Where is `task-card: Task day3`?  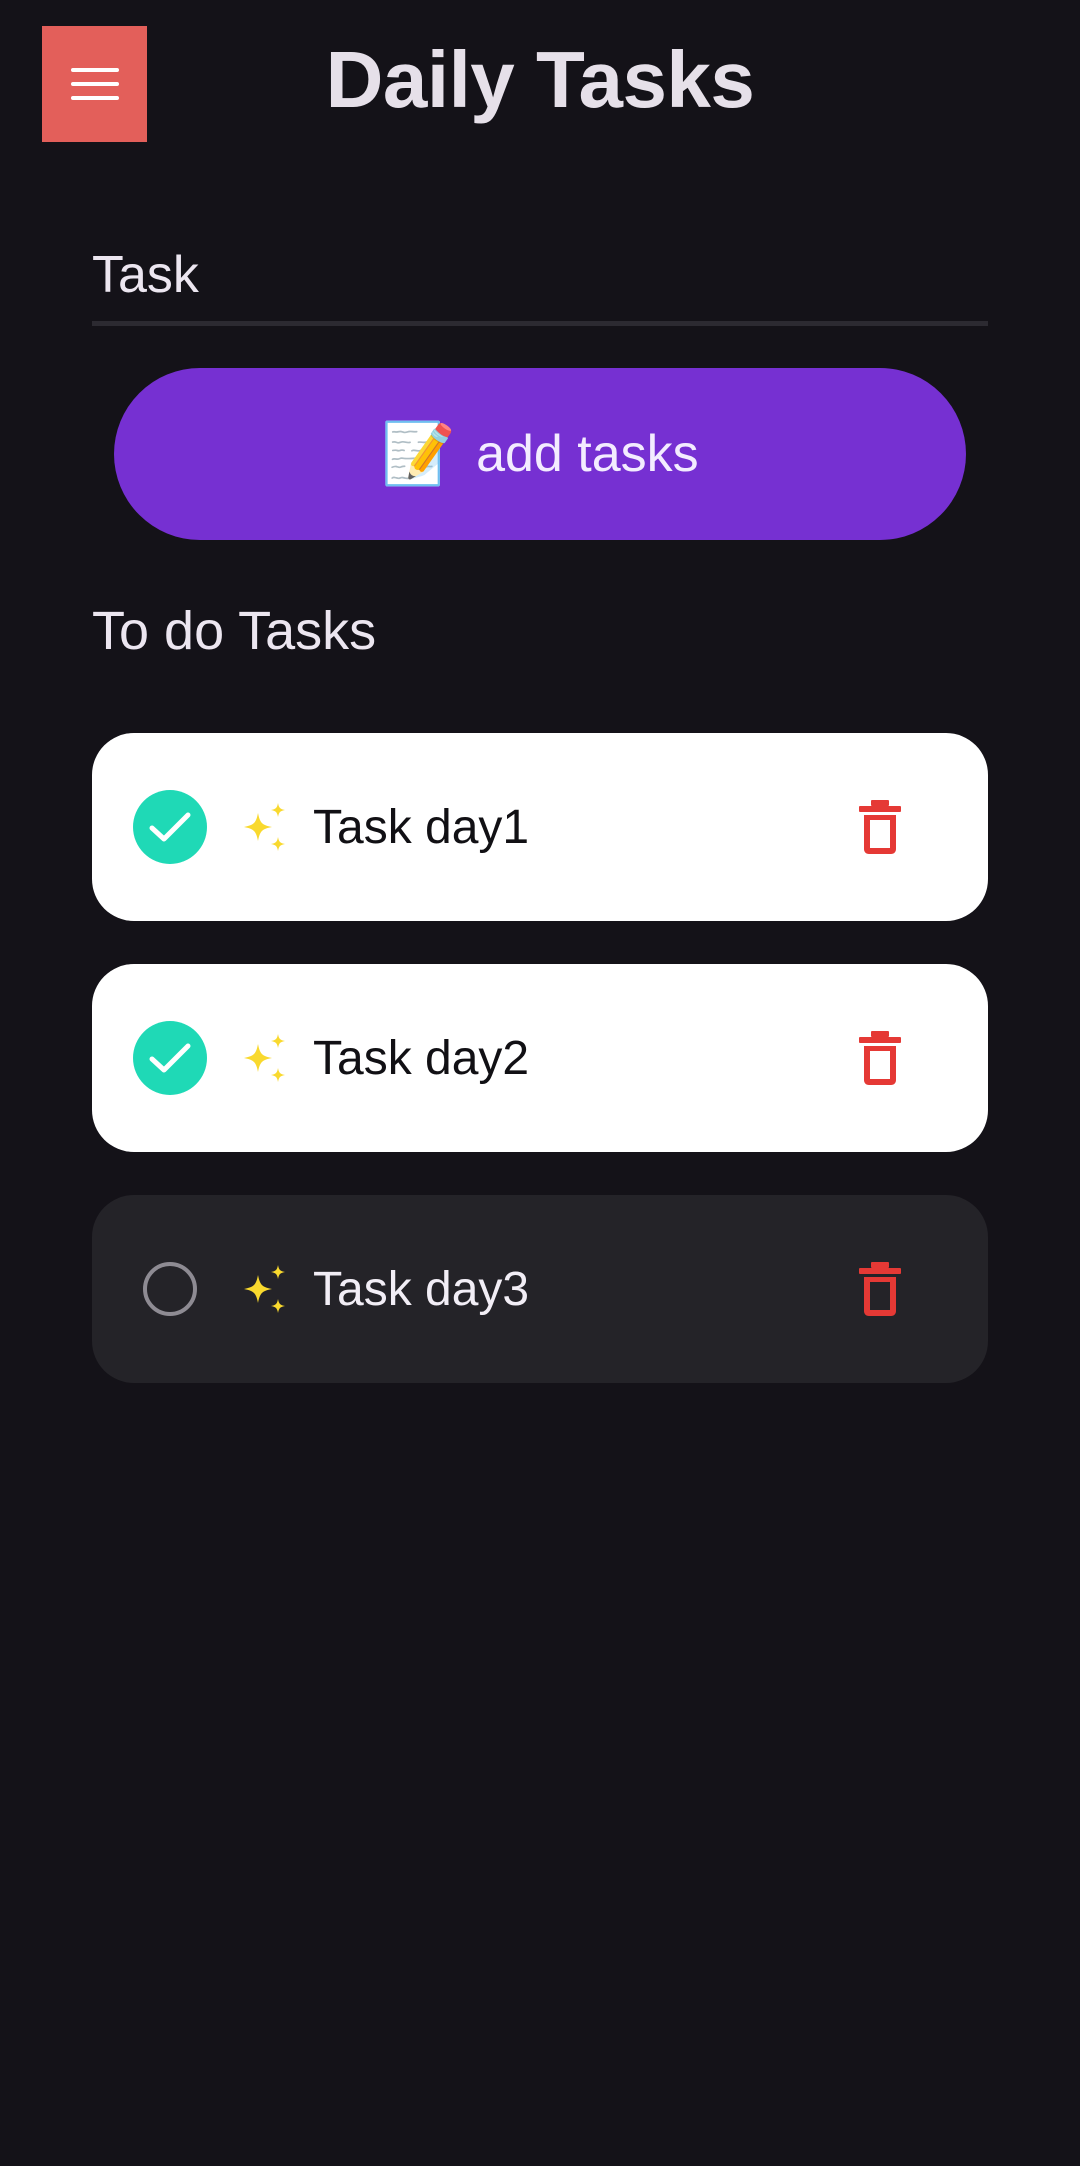
task-card: Task day3 is located at coordinates (540, 1289).